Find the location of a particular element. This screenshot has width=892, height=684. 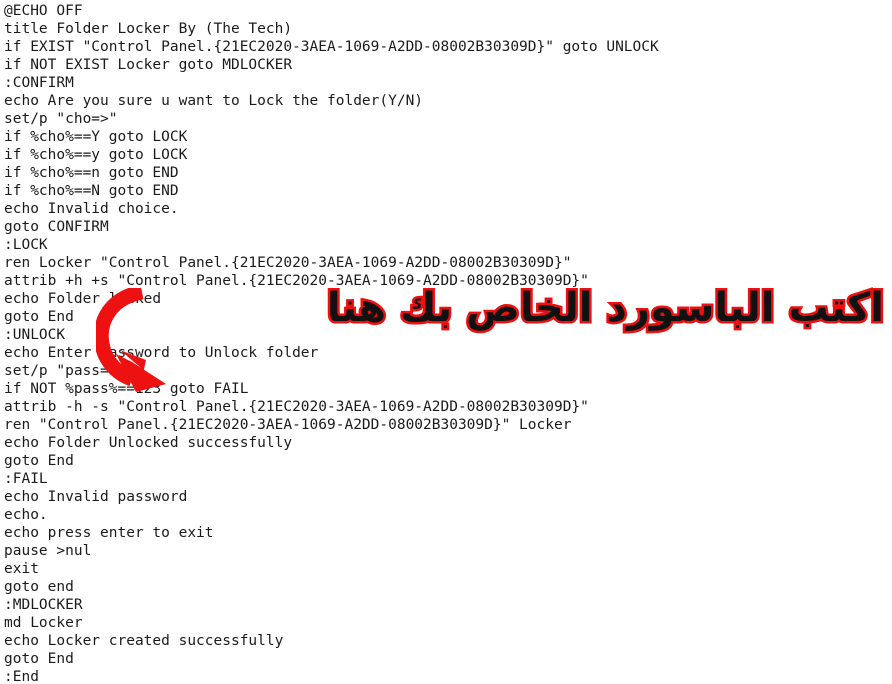

code-line: echo Invalid choice. is located at coordinates (91, 209).